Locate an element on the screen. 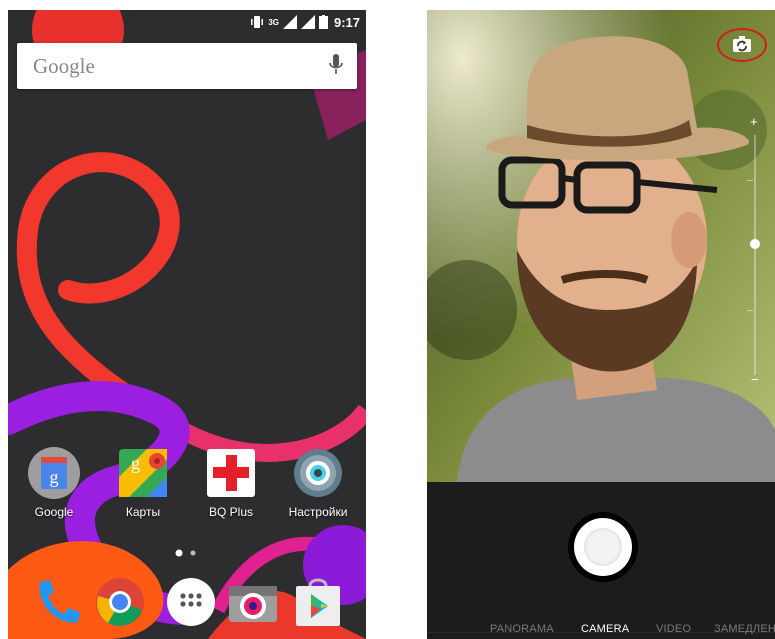 The image size is (775, 639). app-bq-plus: BQ Plus is located at coordinates (231, 483).